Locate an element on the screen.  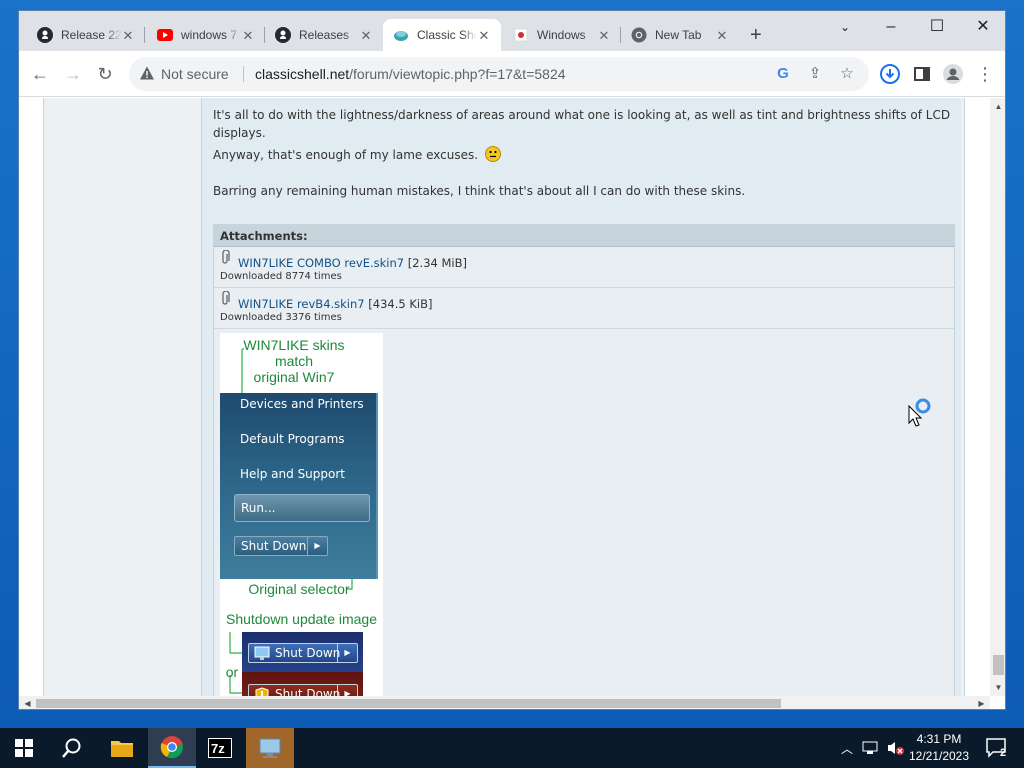
attachment-link: WIN7LIKE COMBO revE.skin7 [2.34 MiB] is located at coordinates (352, 263).